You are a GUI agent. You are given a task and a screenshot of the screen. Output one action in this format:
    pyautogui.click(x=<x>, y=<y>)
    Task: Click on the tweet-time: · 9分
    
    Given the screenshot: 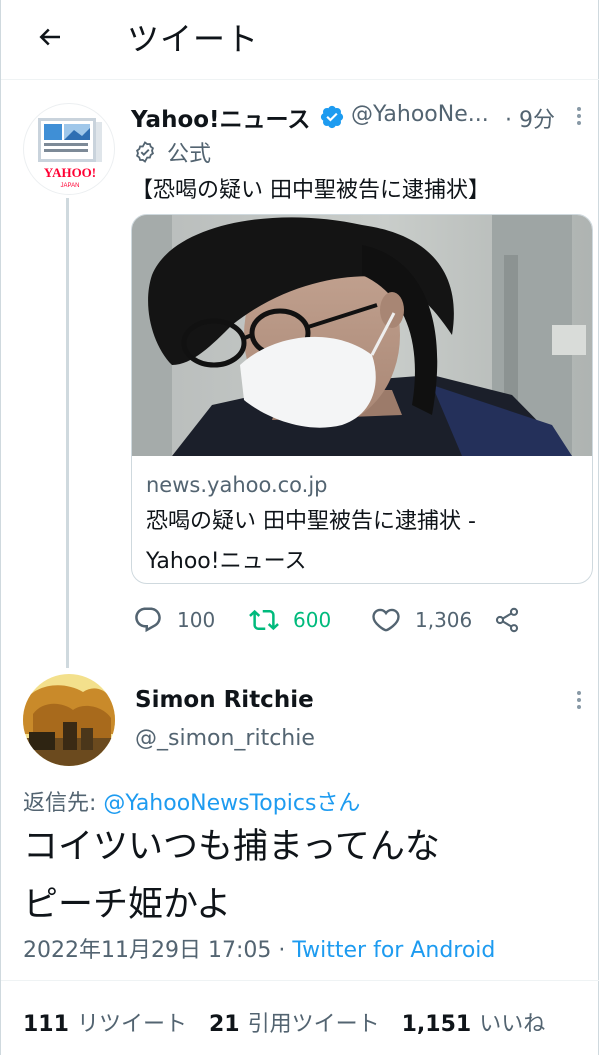 What is the action you would take?
    pyautogui.click(x=530, y=118)
    